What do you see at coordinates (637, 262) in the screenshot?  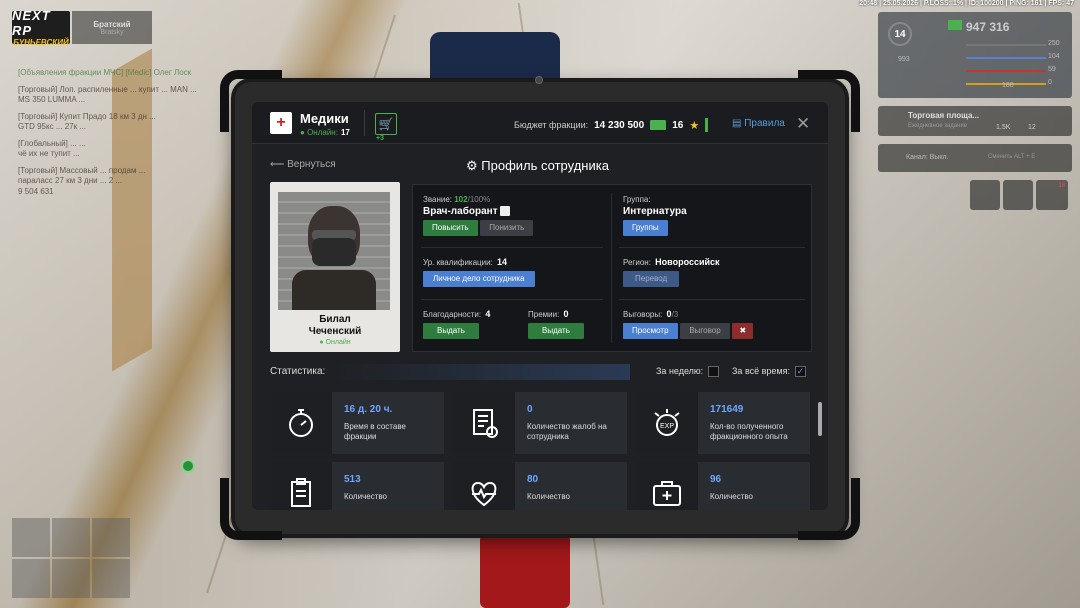 I see `region-label: Регион:` at bounding box center [637, 262].